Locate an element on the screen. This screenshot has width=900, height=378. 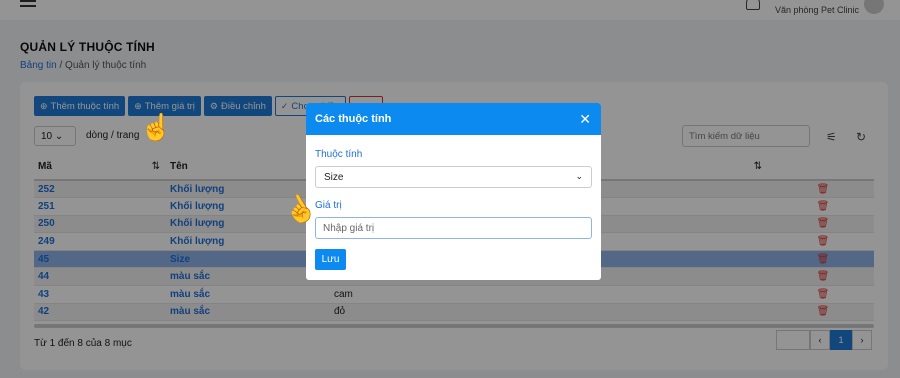
modal-header: Các thuộc tính ✕ is located at coordinates (453, 119).